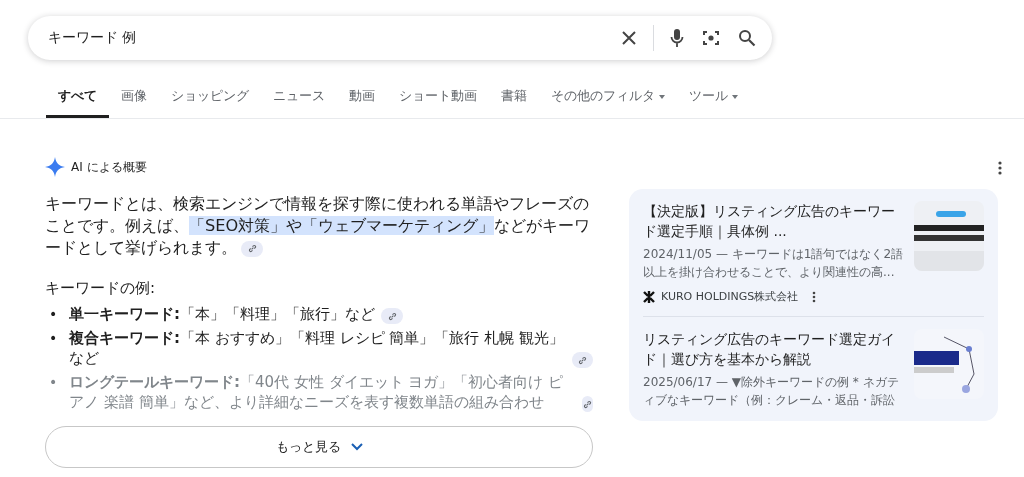 Image resolution: width=1024 pixels, height=477 pixels. I want to click on overview-heading: AI による概要, so click(109, 167).